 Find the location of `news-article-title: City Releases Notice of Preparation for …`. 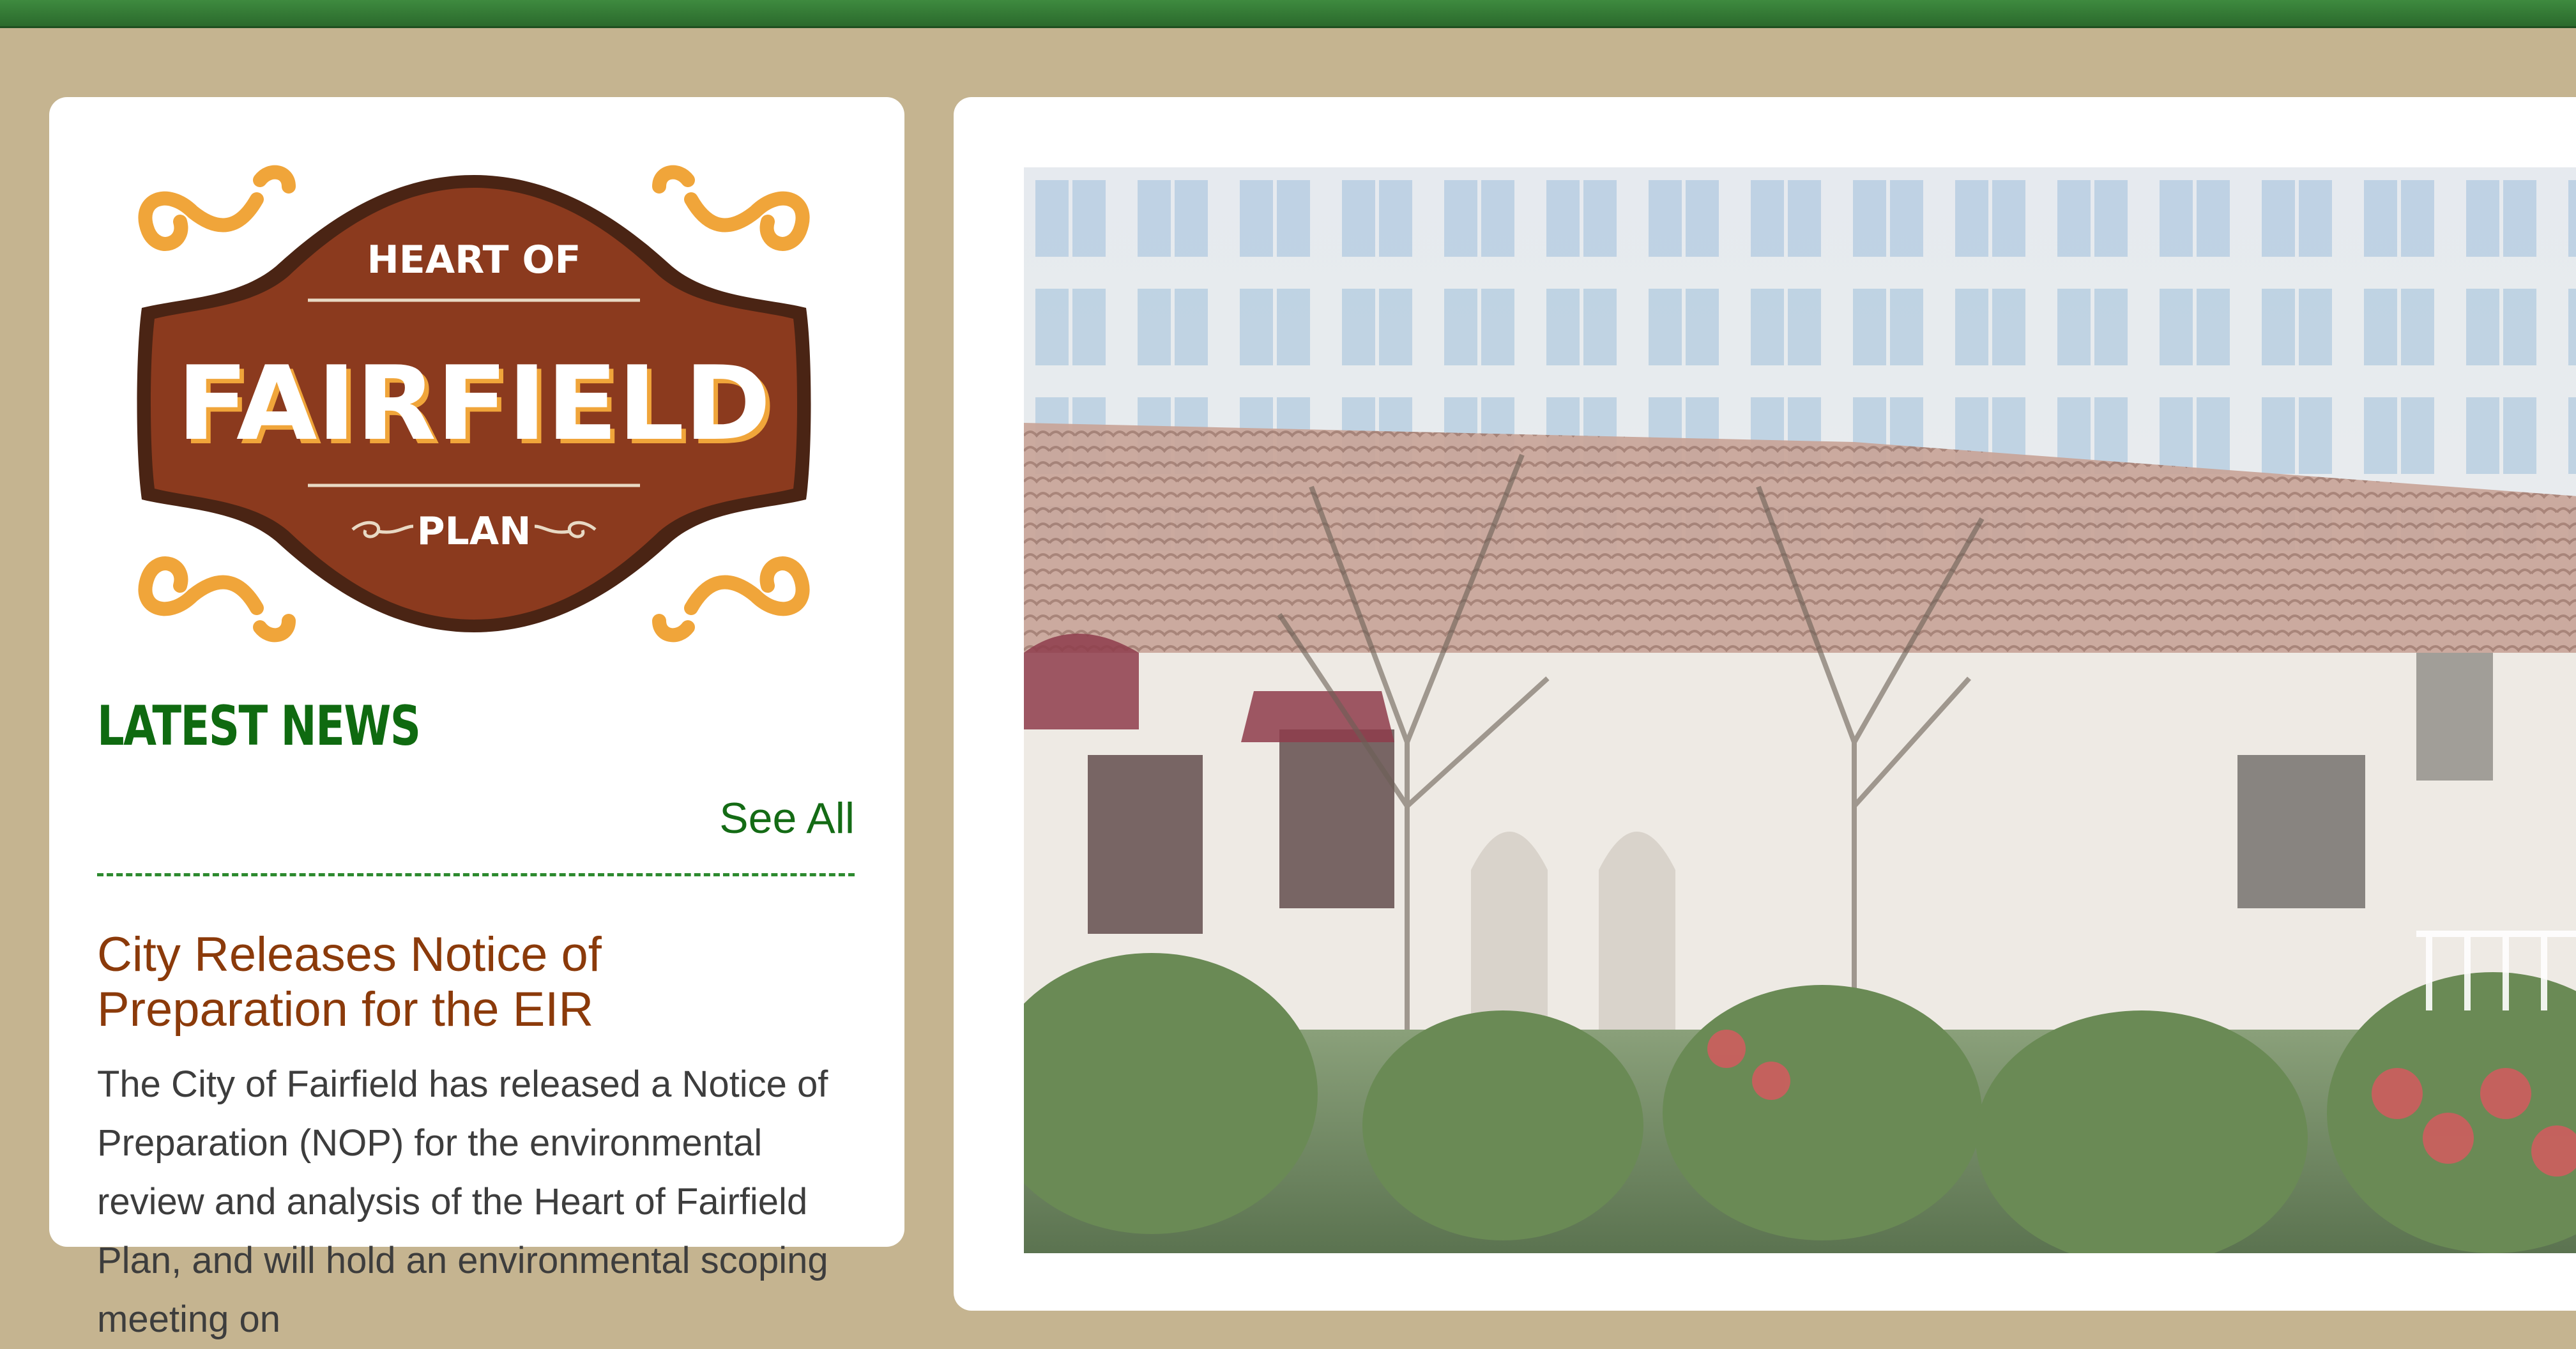

news-article-title: City Releases Notice of Preparation for … is located at coordinates (476, 982).